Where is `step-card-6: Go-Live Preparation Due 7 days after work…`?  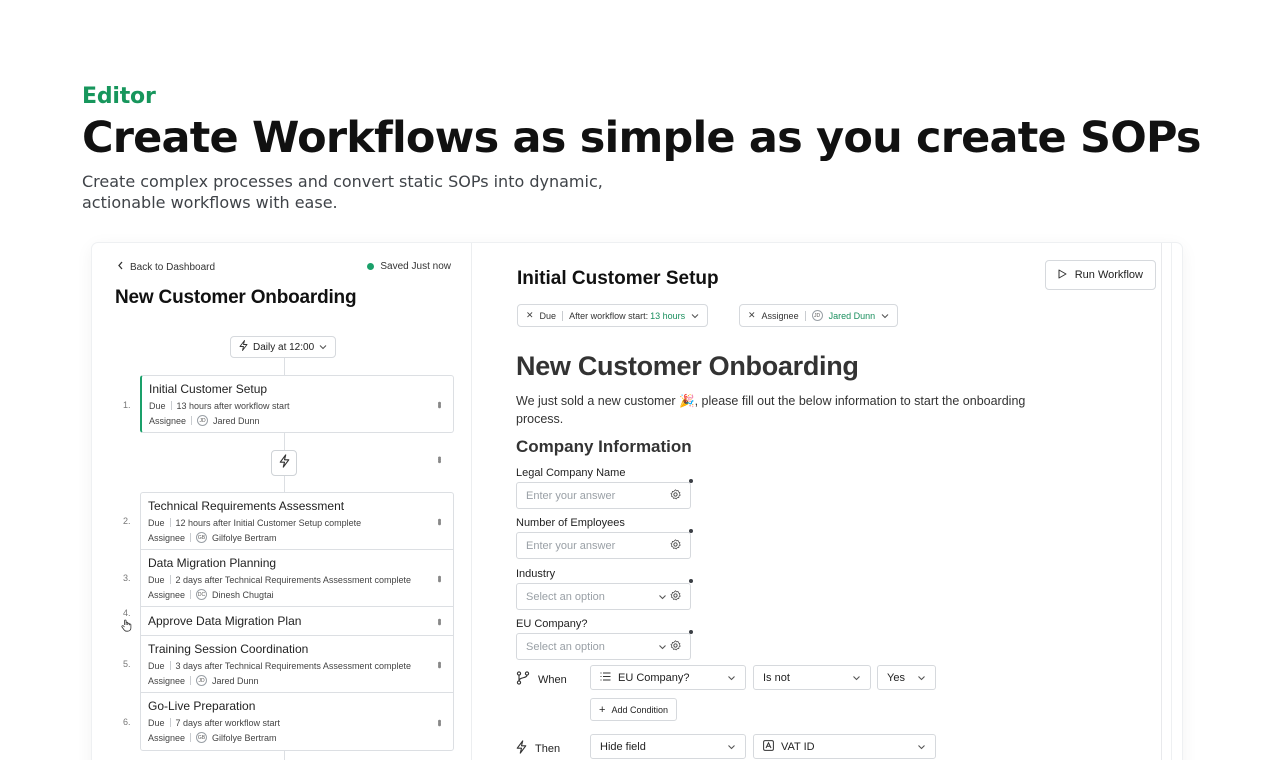 step-card-6: Go-Live Preparation Due 7 days after work… is located at coordinates (297, 721).